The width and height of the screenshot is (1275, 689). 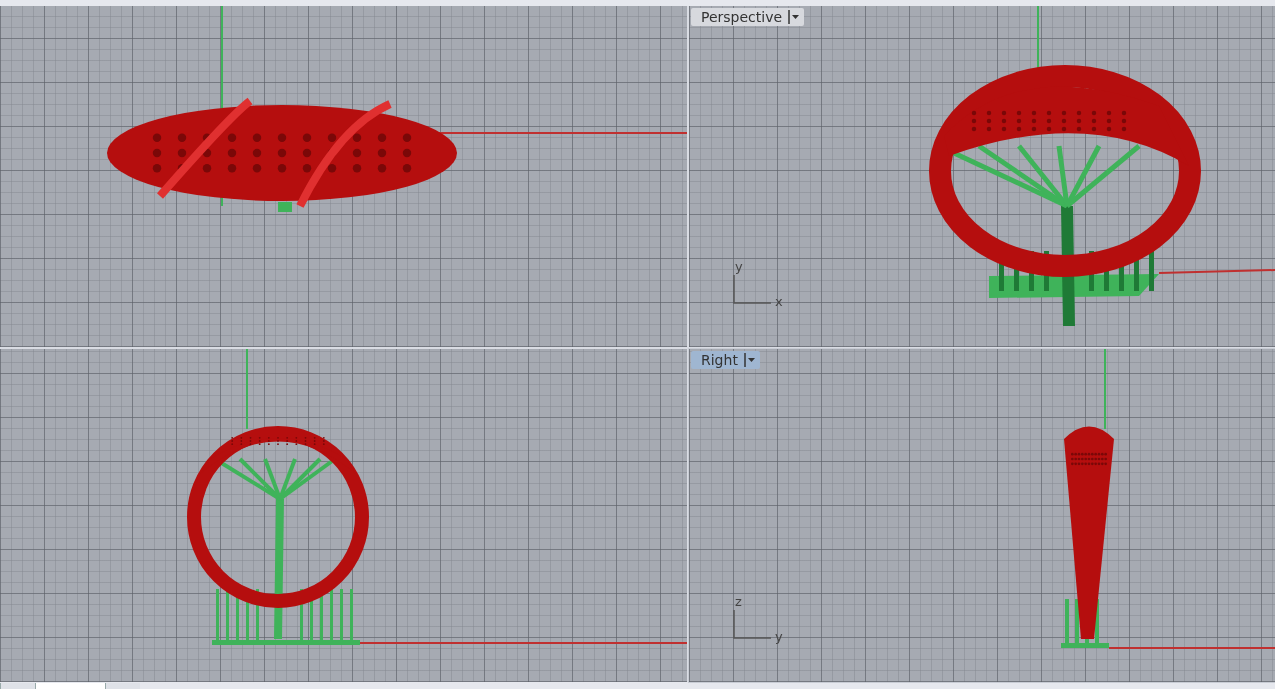 What do you see at coordinates (738, 601) in the screenshot?
I see `axis-label: z` at bounding box center [738, 601].